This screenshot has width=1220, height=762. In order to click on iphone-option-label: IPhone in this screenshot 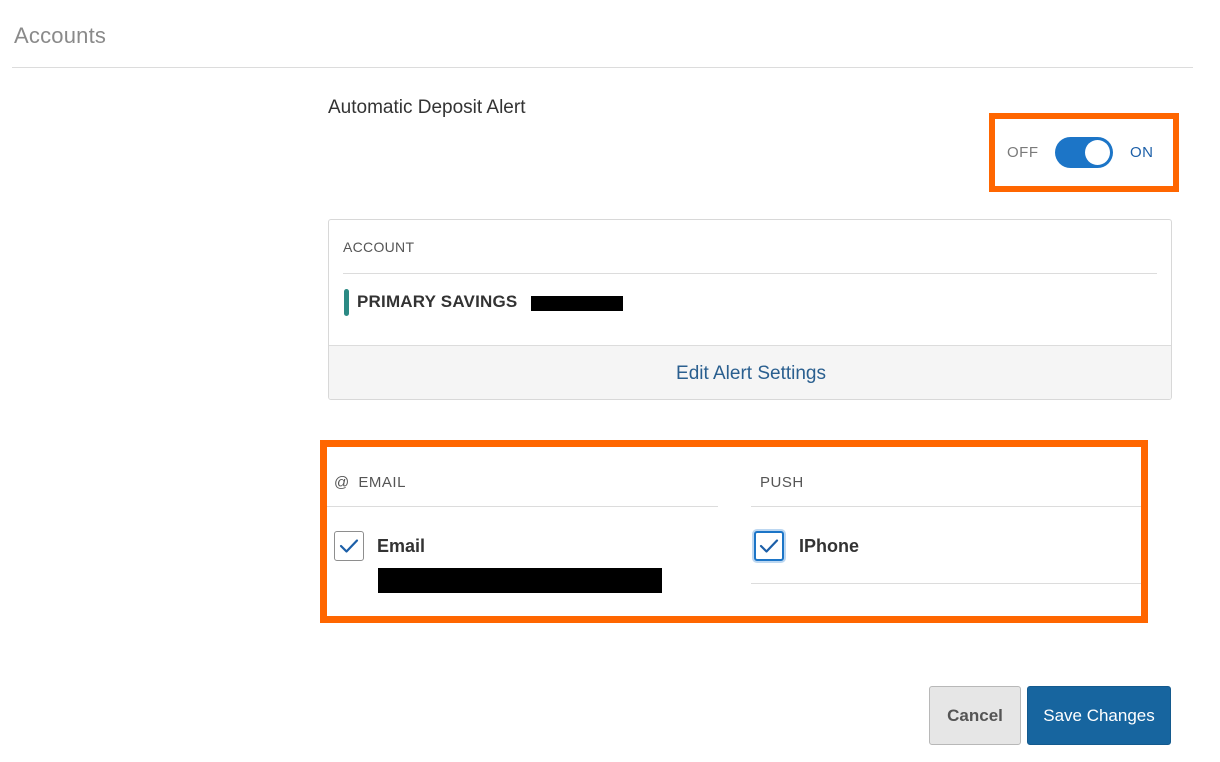, I will do `click(829, 546)`.